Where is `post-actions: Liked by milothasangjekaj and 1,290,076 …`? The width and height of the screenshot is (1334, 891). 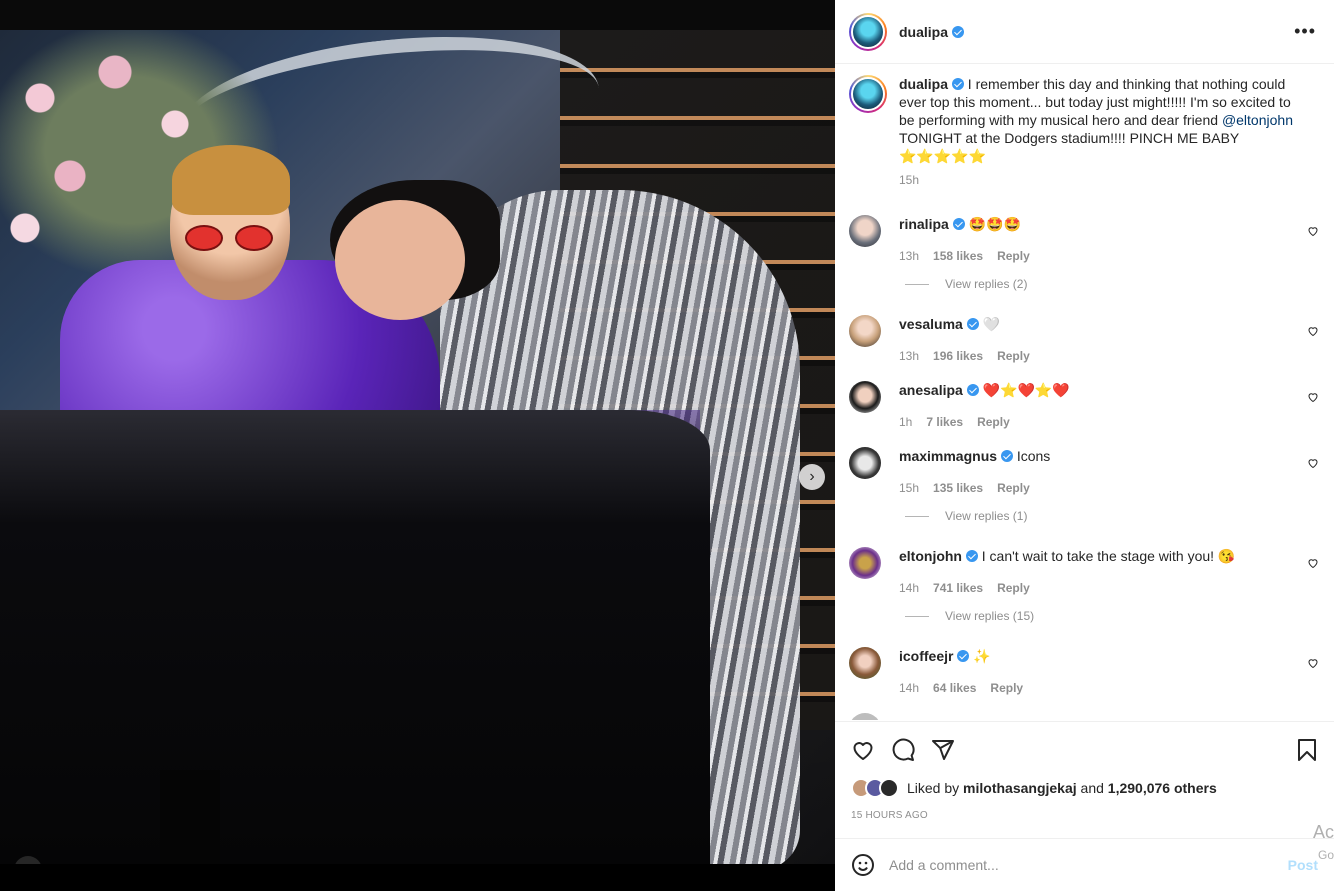 post-actions: Liked by milothasangjekaj and 1,290,076 … is located at coordinates (1084, 781).